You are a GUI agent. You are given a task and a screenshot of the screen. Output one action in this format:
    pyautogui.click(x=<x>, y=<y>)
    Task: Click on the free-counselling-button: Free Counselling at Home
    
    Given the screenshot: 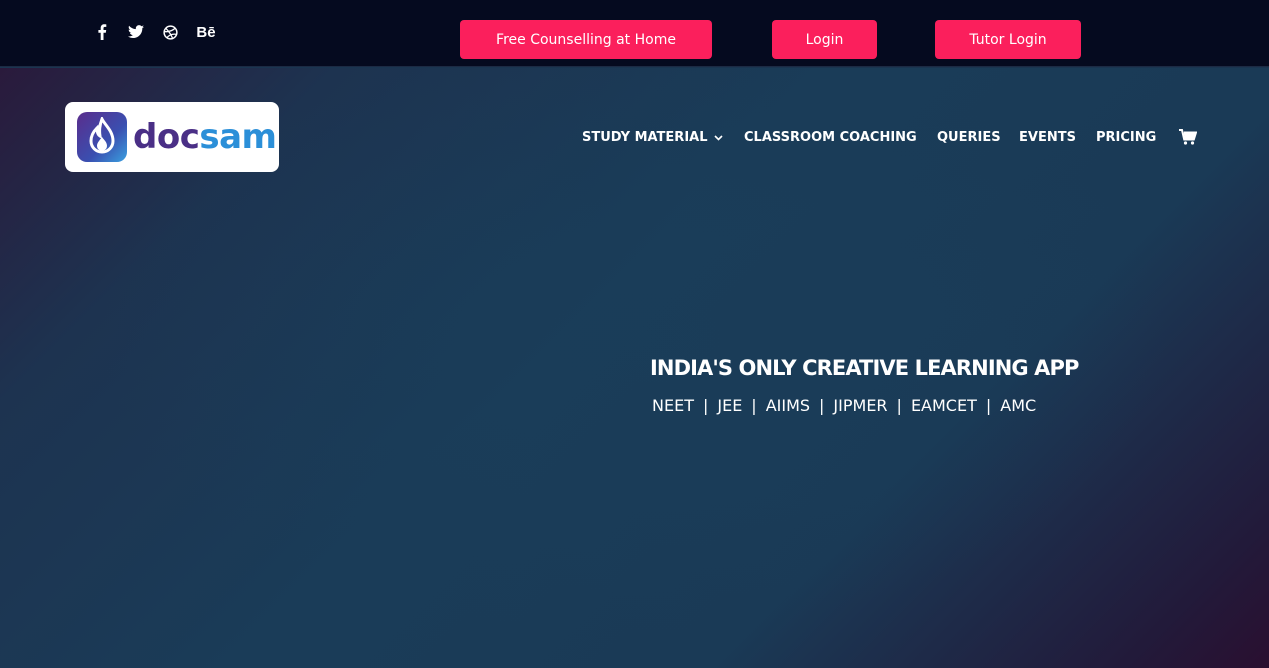 What is the action you would take?
    pyautogui.click(x=586, y=39)
    